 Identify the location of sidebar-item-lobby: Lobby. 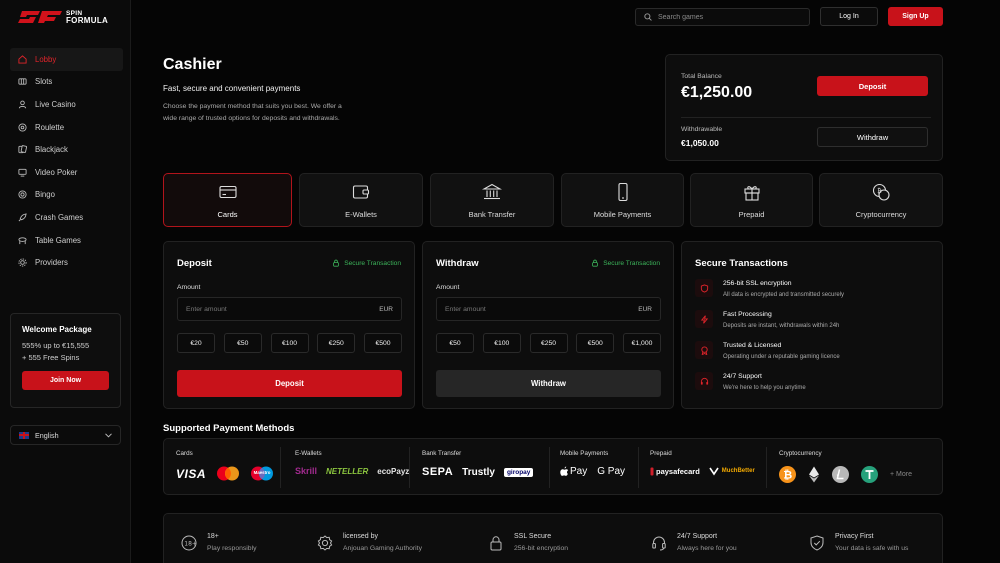
(66, 59).